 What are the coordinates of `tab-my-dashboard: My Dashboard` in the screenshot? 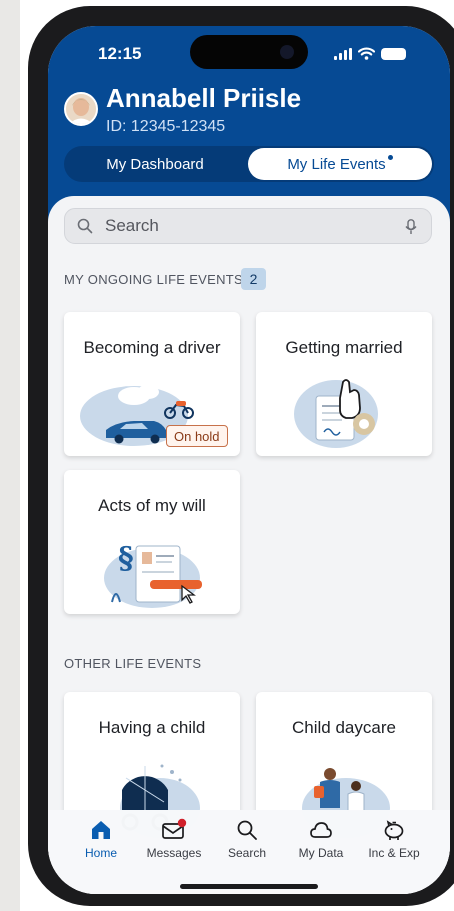 It's located at (155, 164).